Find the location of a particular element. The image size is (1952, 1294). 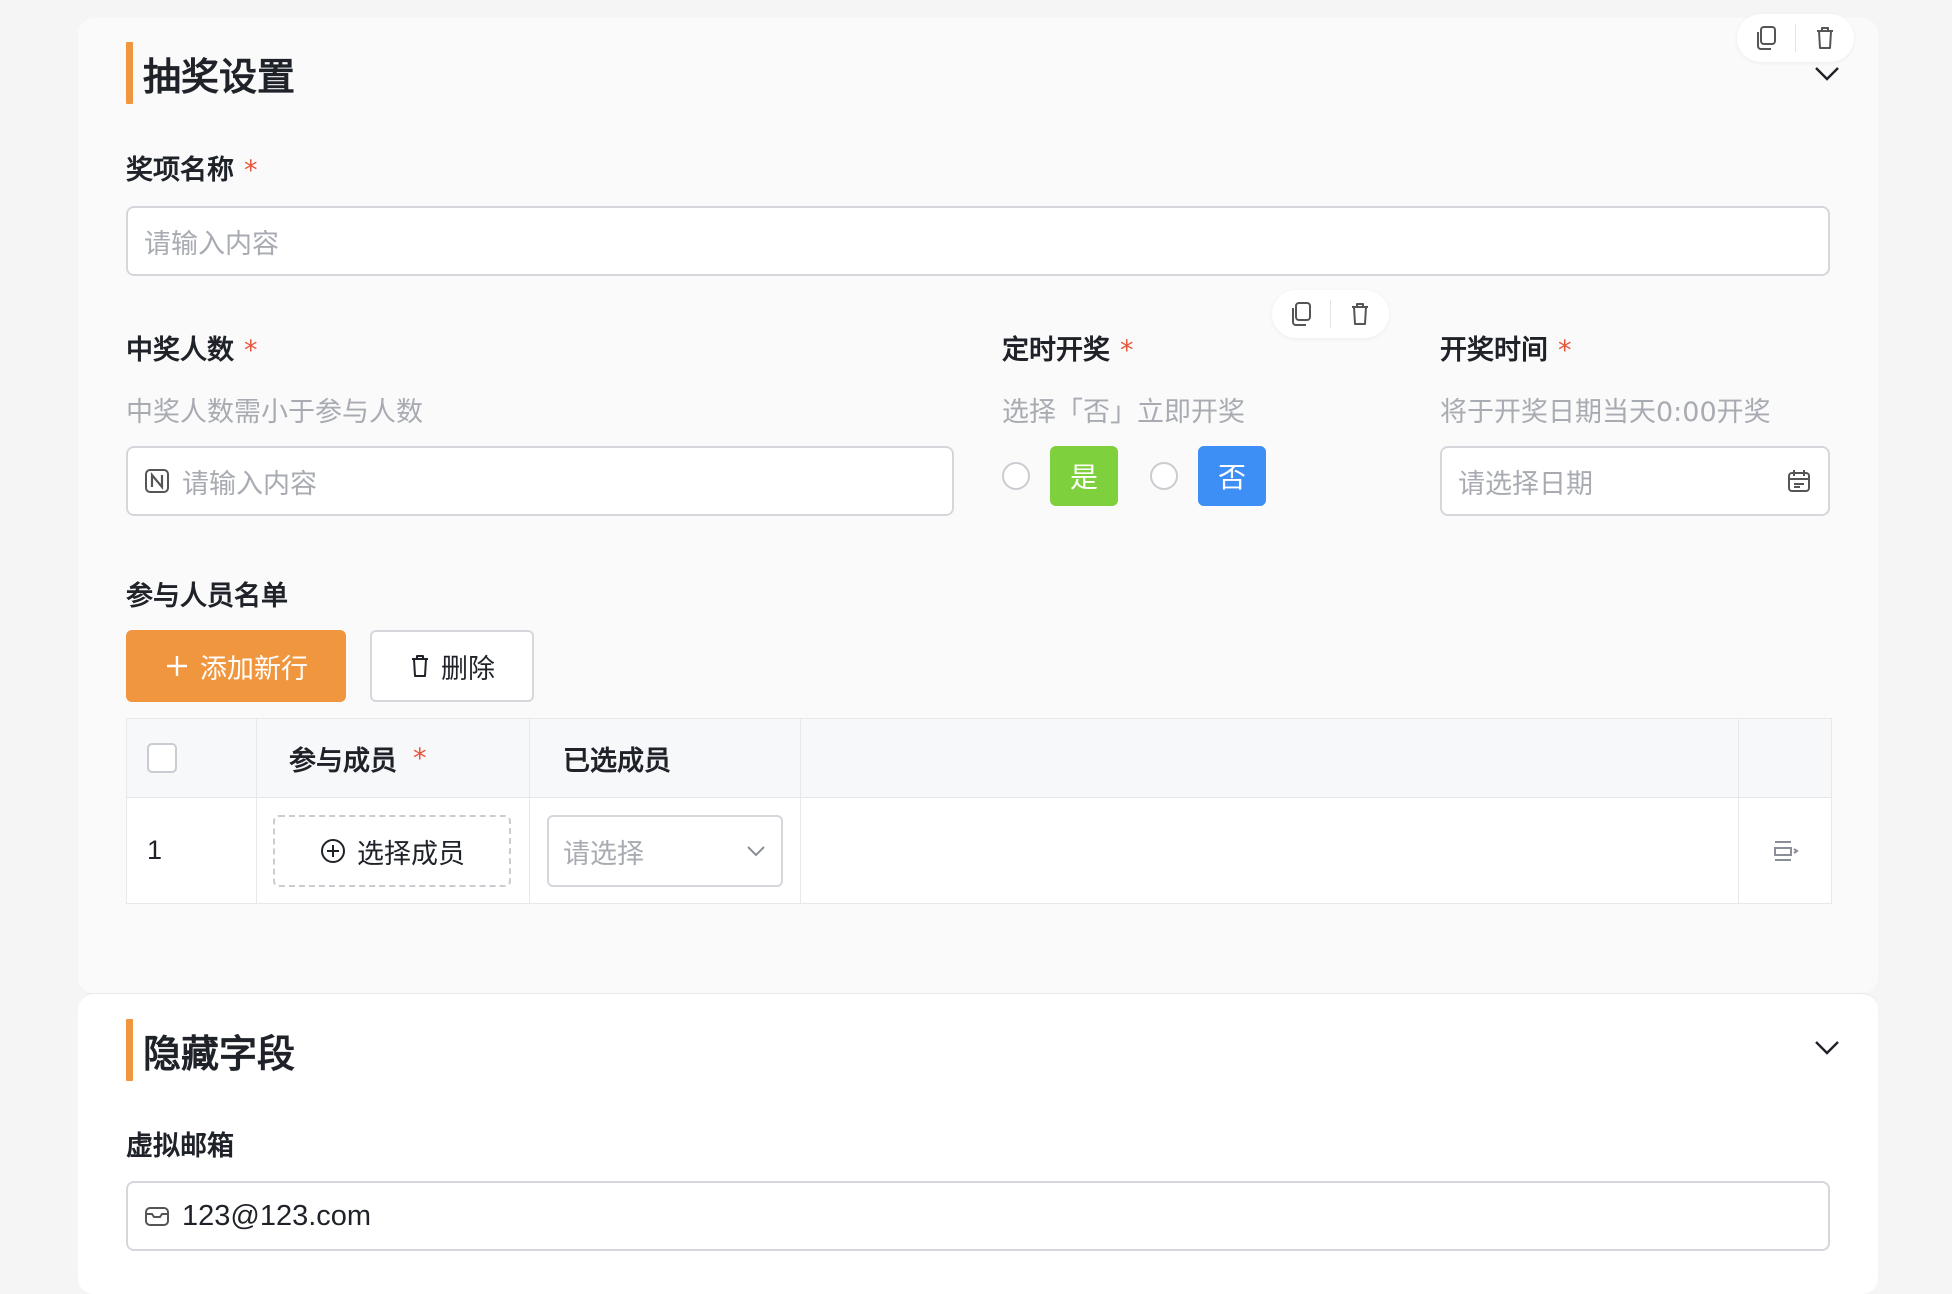

section-title-hidden: 隐藏字段 is located at coordinates (210, 1050).